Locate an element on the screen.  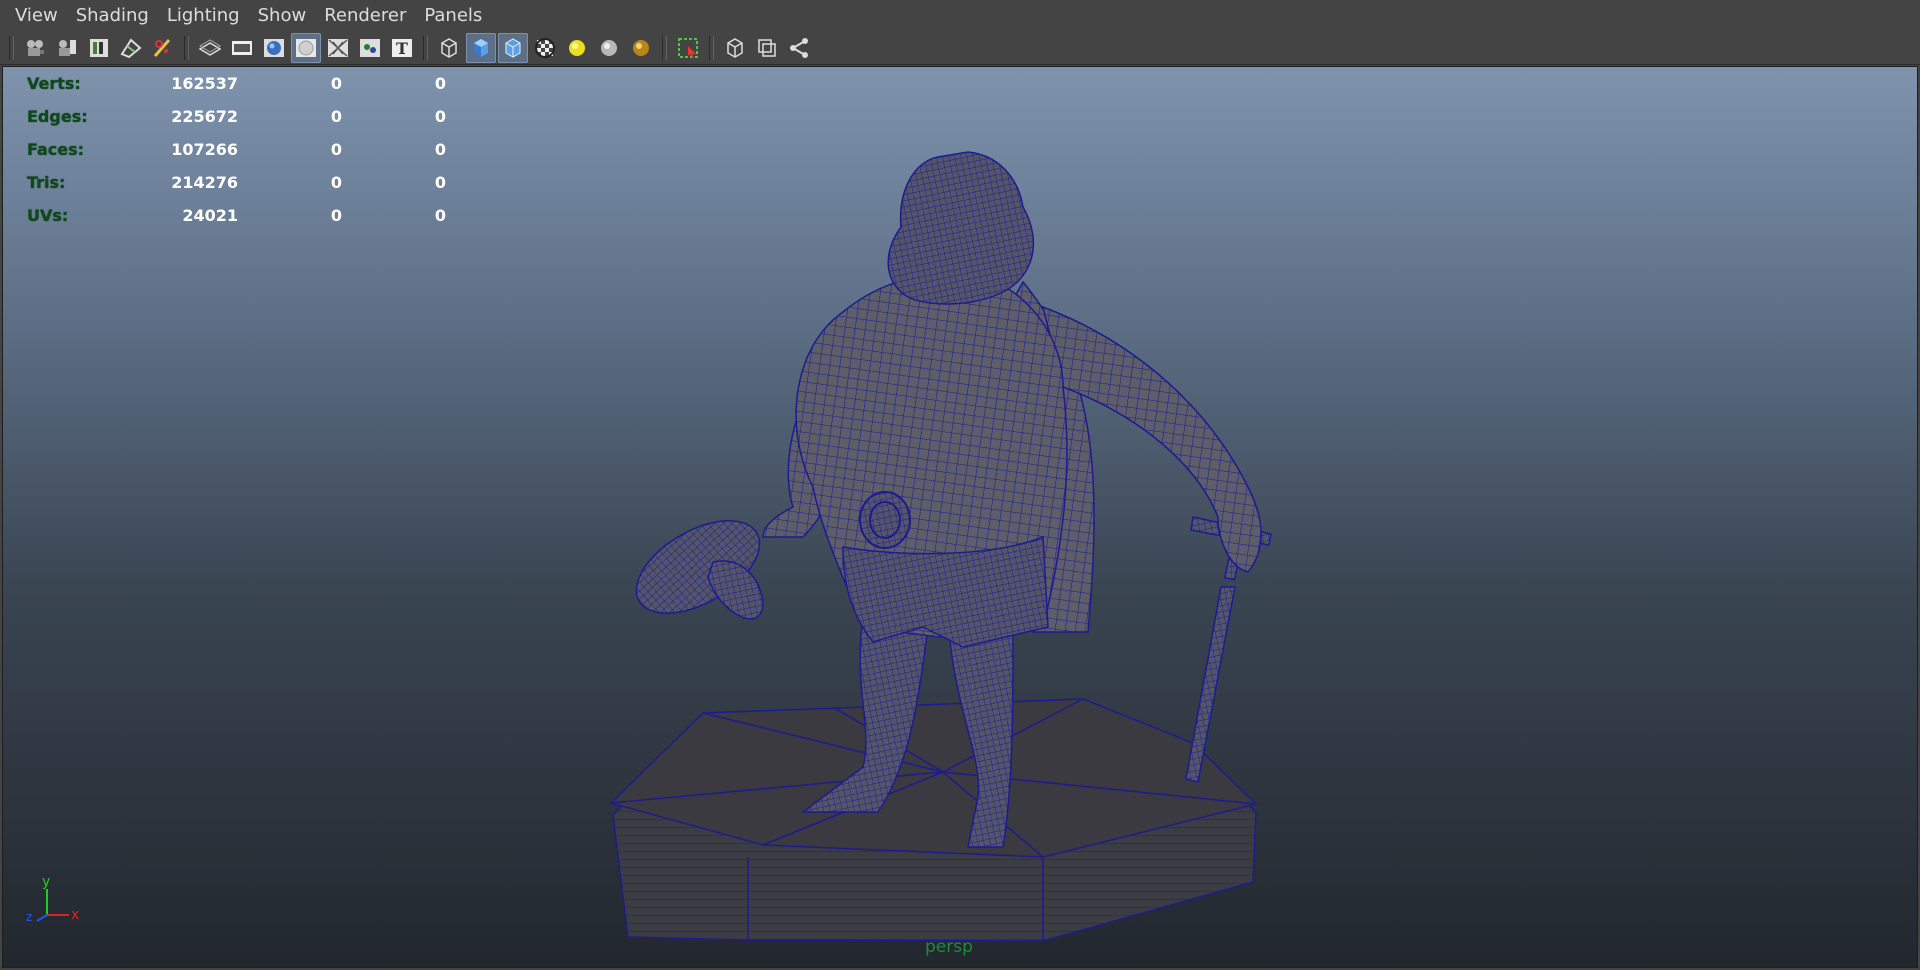
menu-view: View is located at coordinates (36, 15).